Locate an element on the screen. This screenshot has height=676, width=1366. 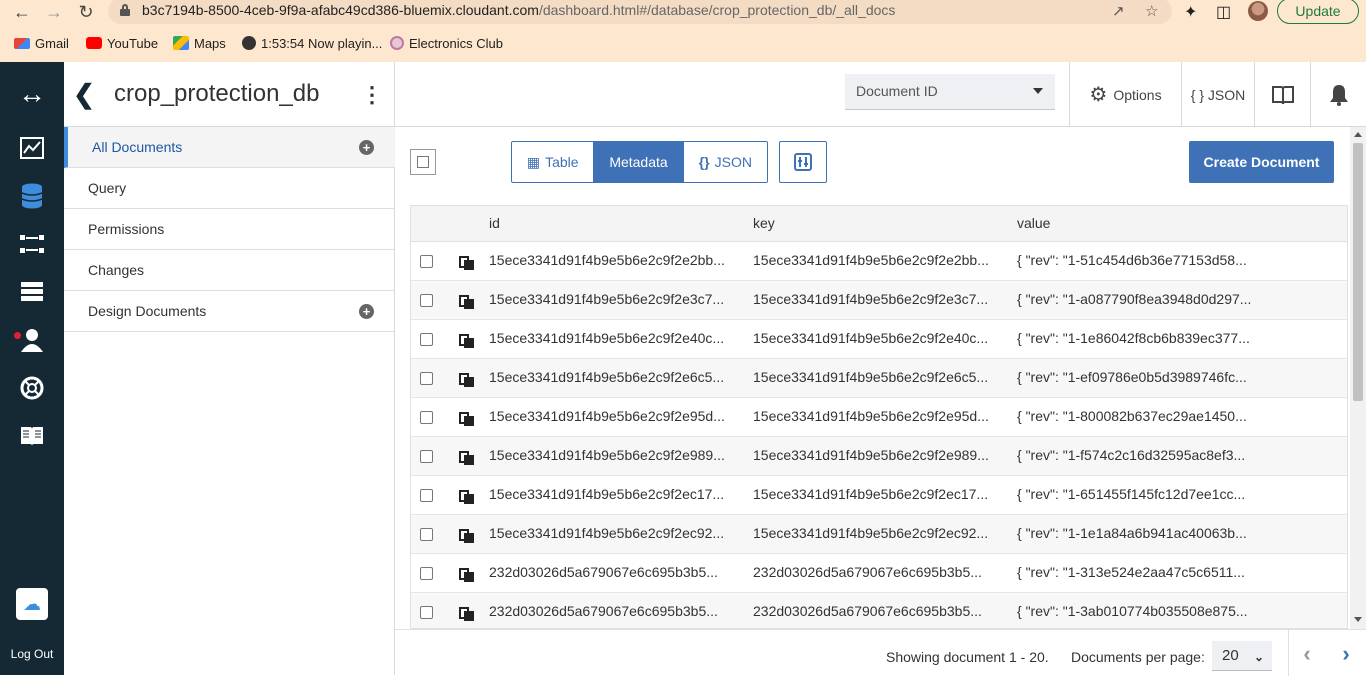
json-header-button: { } JSON is located at coordinates (1217, 94).